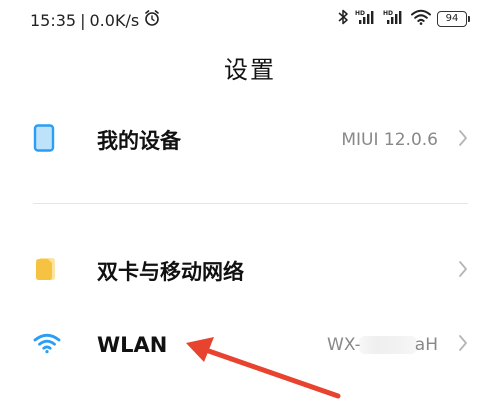 This screenshot has height=401, width=500. Describe the element at coordinates (250, 70) in the screenshot. I see `page-title: 设置` at that location.